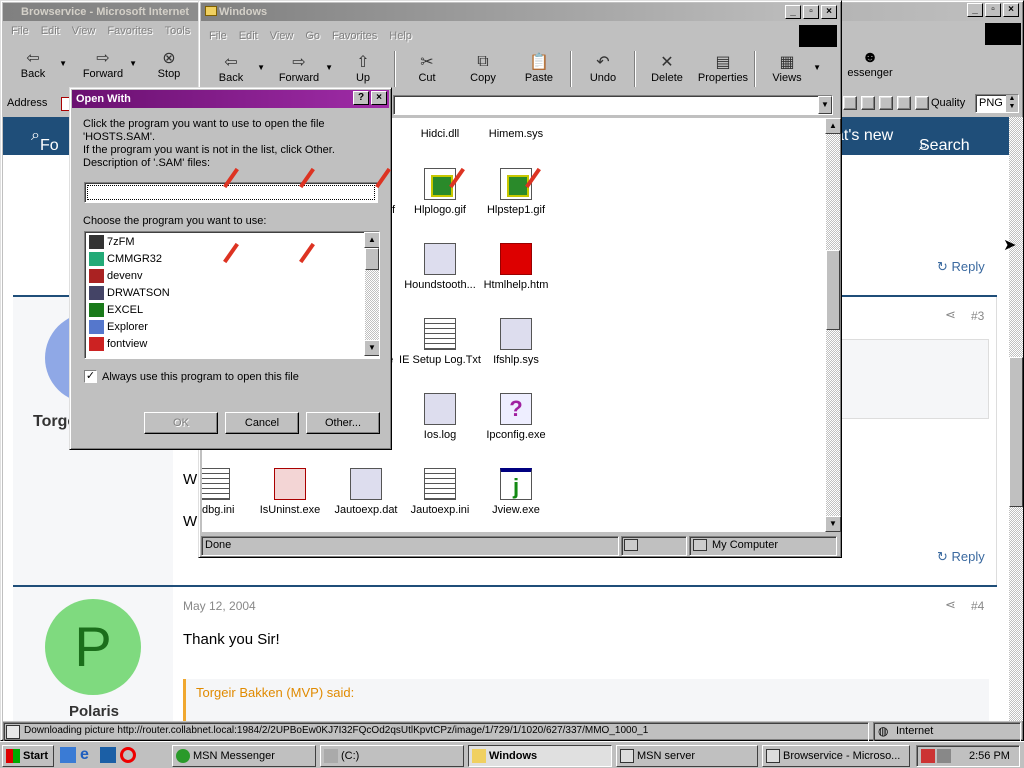 The height and width of the screenshot is (768, 1024). Describe the element at coordinates (520, 12) in the screenshot. I see `explorer-titlebar: Windows` at that location.